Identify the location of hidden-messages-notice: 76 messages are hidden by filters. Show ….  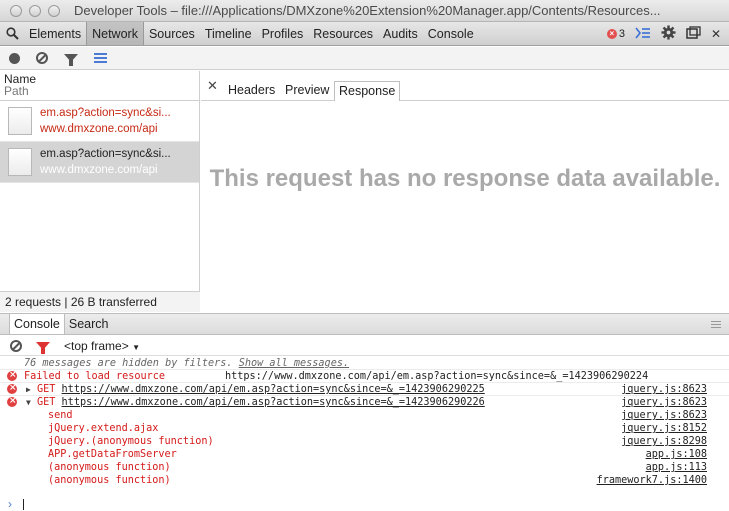
(364, 363).